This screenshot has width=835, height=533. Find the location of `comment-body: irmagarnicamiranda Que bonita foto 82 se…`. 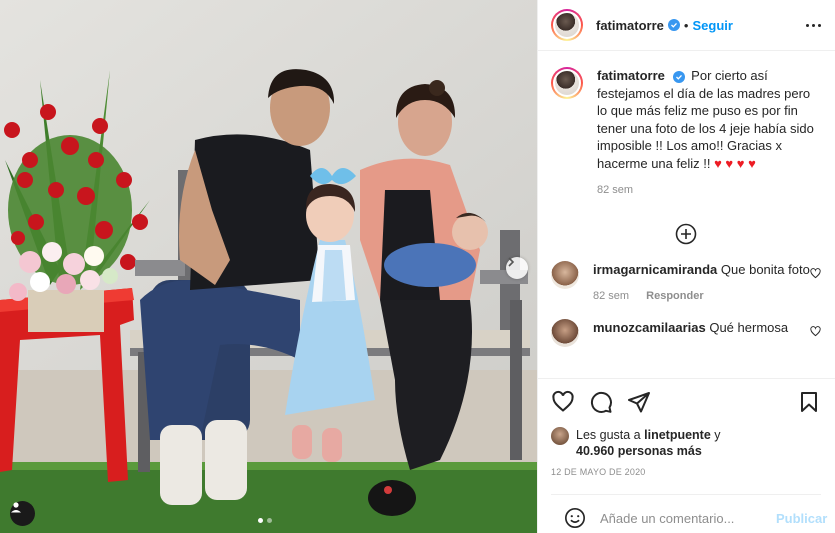

comment-body: irmagarnicamiranda Que bonita foto 82 se… is located at coordinates (701, 283).